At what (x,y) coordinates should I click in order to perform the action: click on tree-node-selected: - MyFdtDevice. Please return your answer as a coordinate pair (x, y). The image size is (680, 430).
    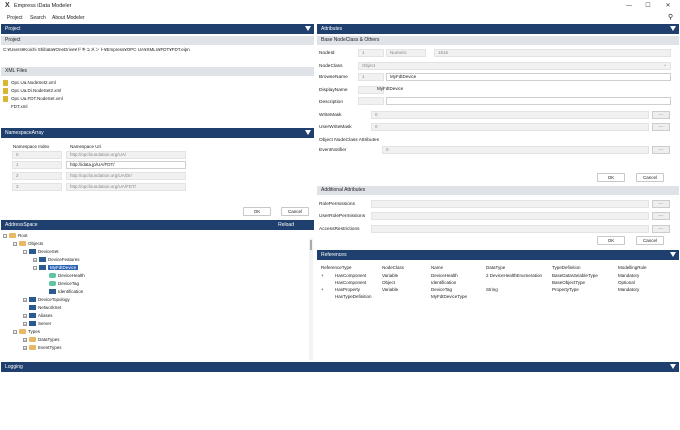
    Looking at the image, I should click on (155, 268).